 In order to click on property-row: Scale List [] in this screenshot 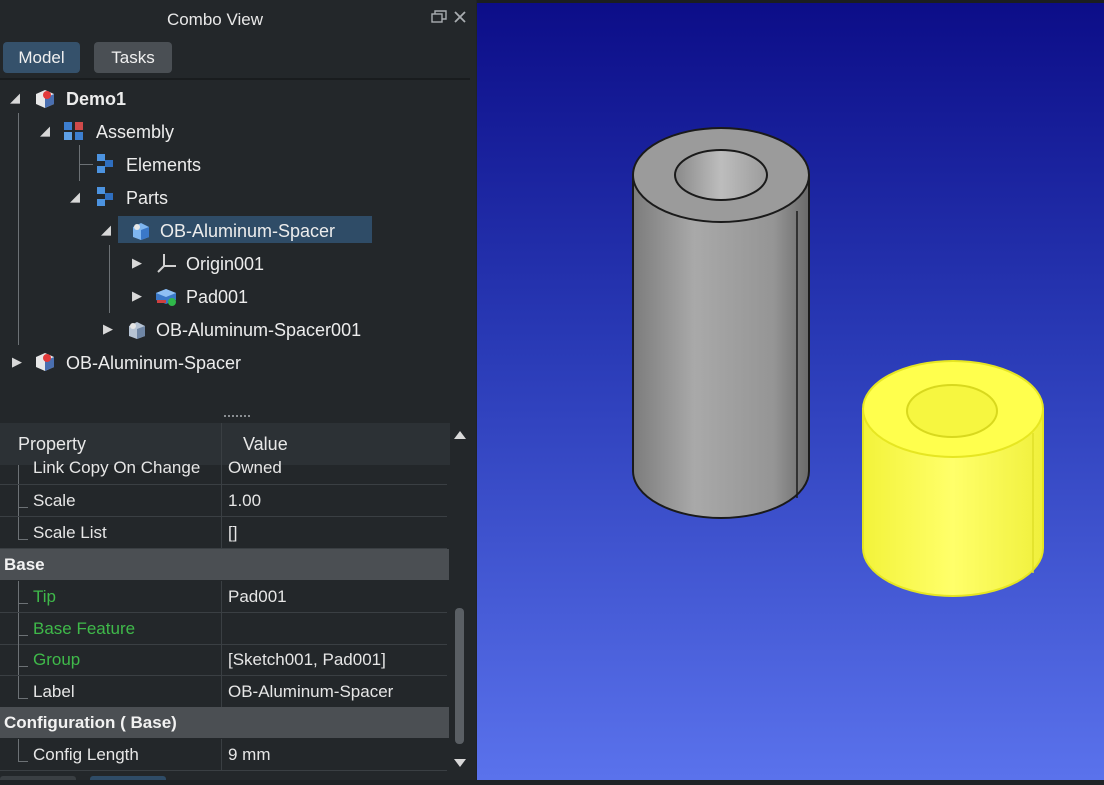, I will do `click(223, 533)`.